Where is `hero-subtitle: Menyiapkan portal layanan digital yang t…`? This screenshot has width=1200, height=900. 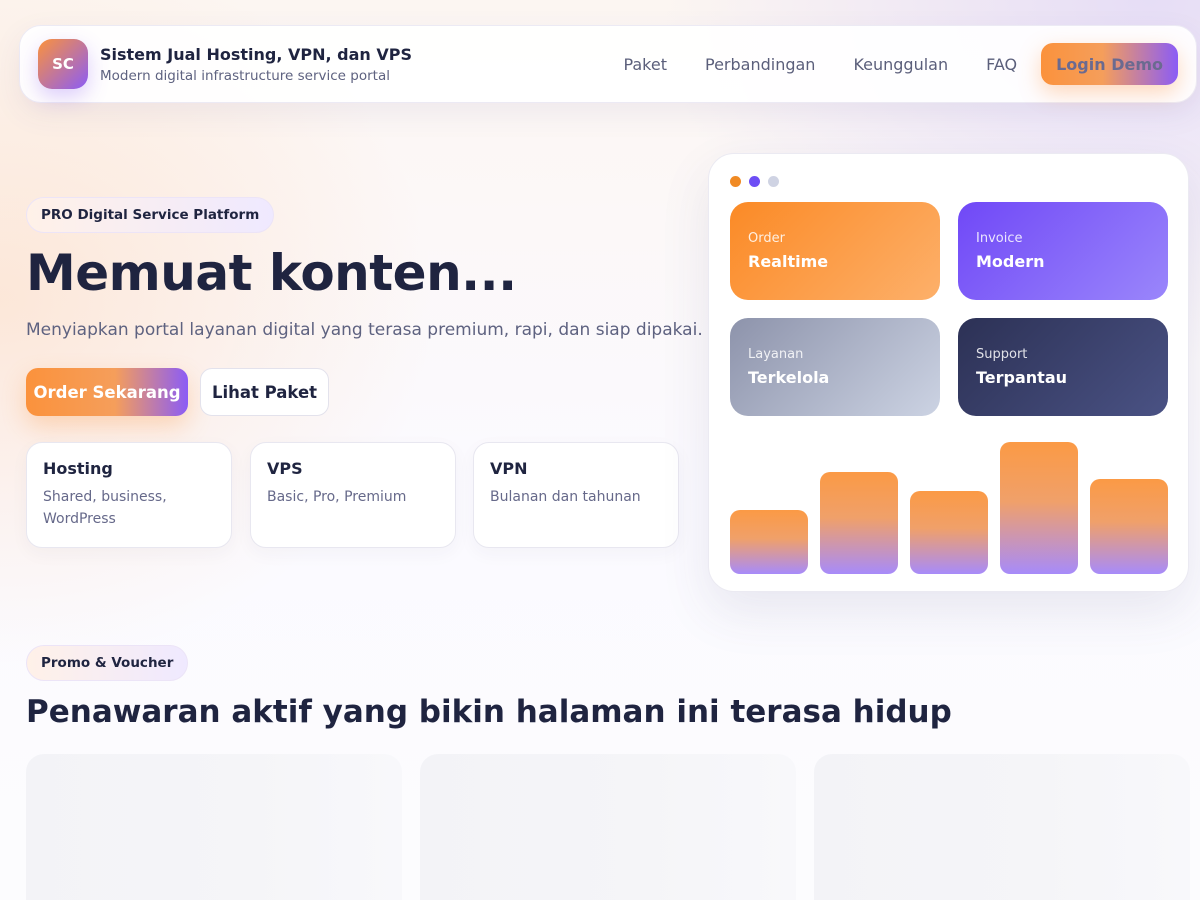
hero-subtitle: Menyiapkan portal layanan digital yang t… is located at coordinates (364, 330).